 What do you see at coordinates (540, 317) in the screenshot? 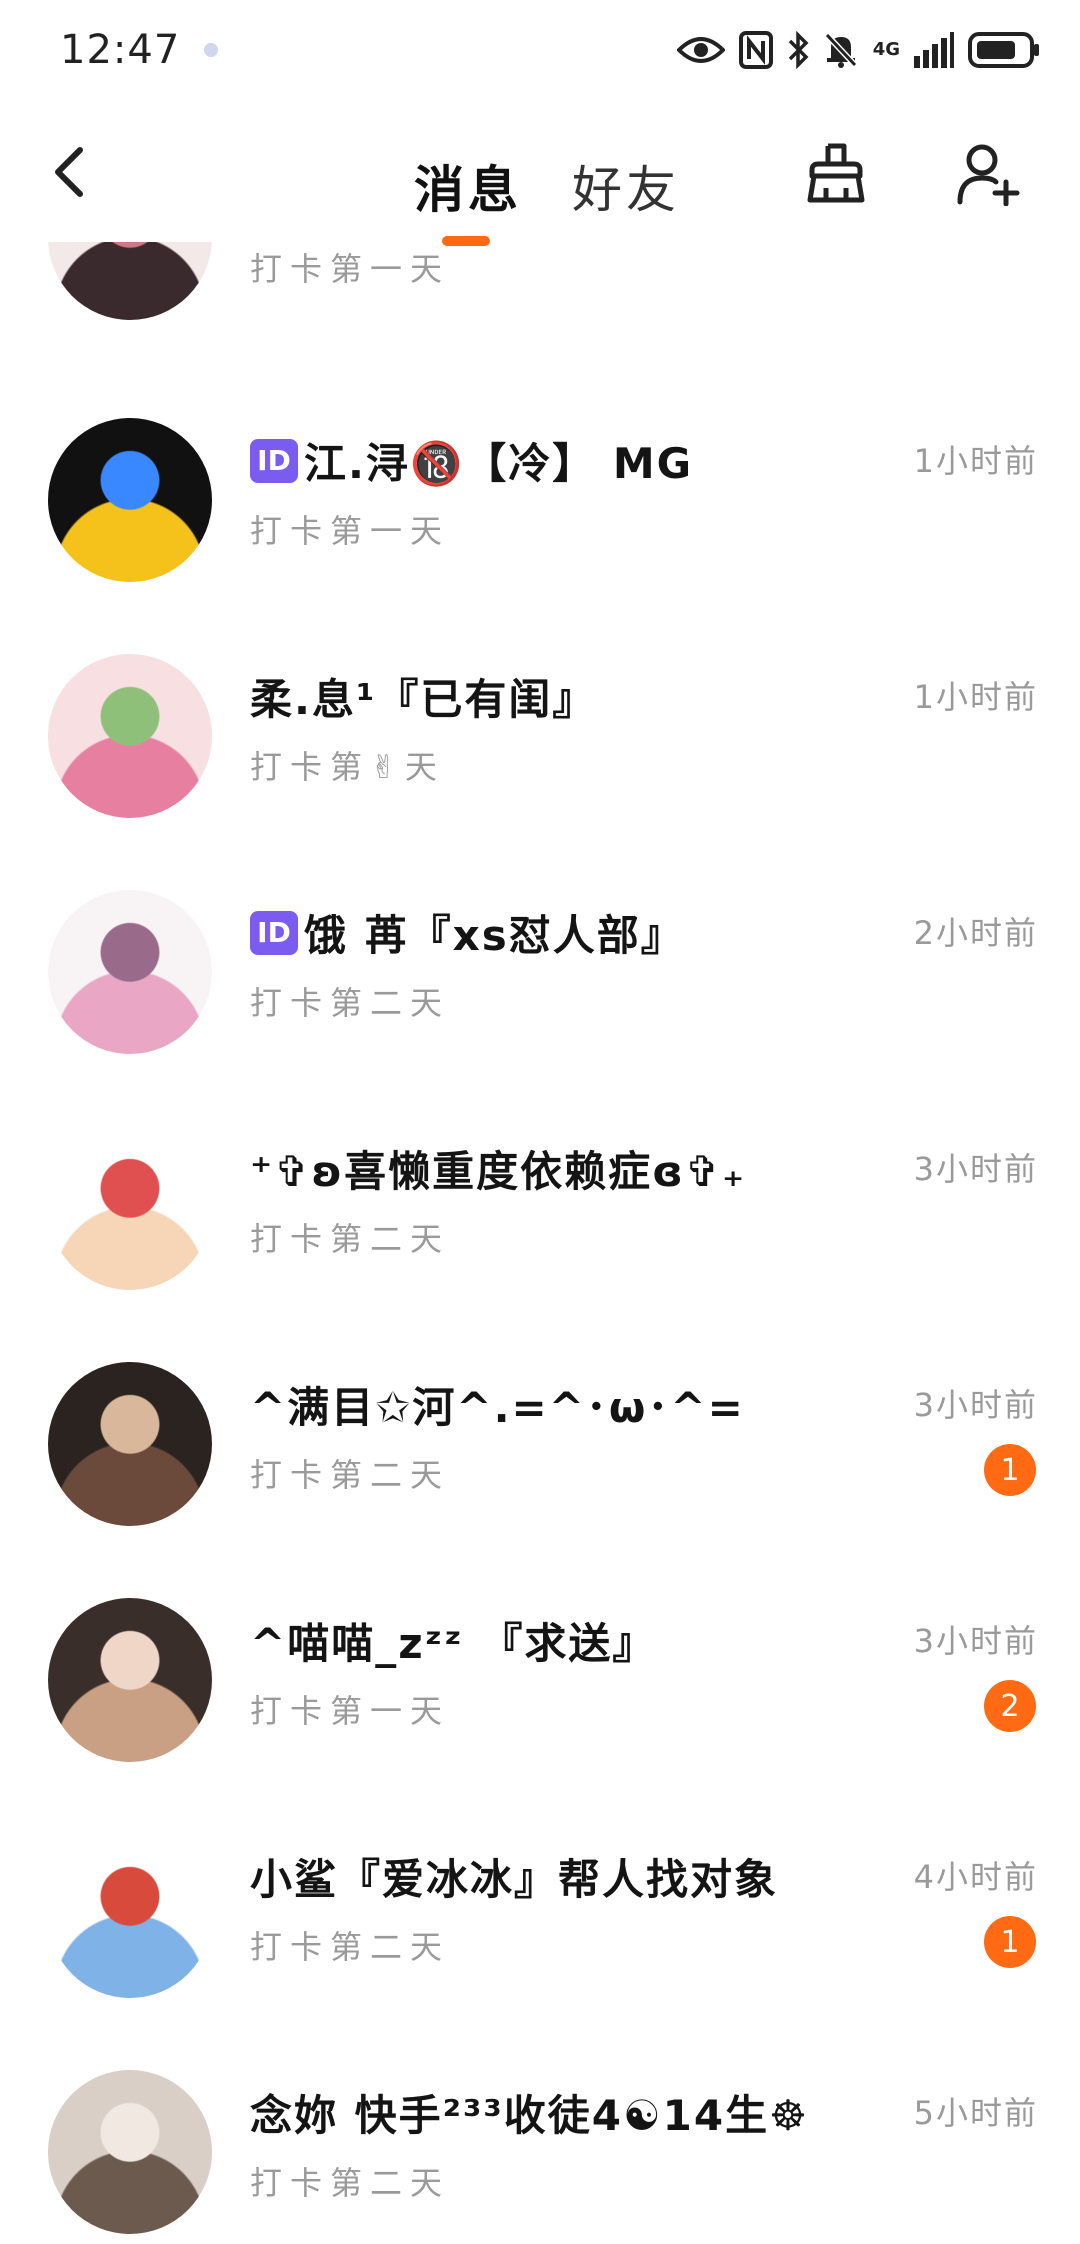
I see `list-item: 打卡第一天` at bounding box center [540, 317].